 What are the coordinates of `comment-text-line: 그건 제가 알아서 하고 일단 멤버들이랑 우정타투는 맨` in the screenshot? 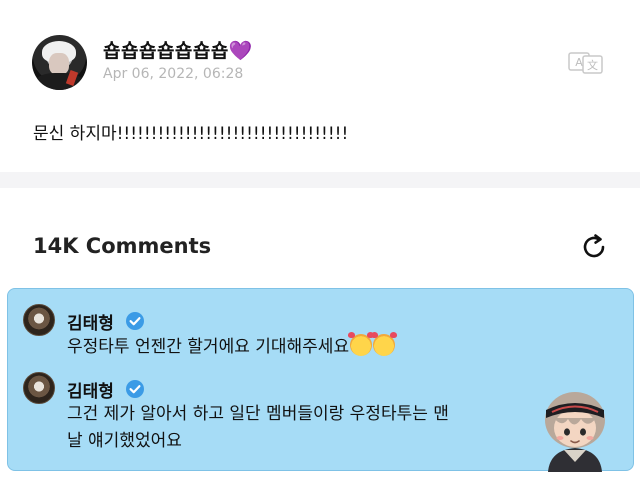 It's located at (258, 414).